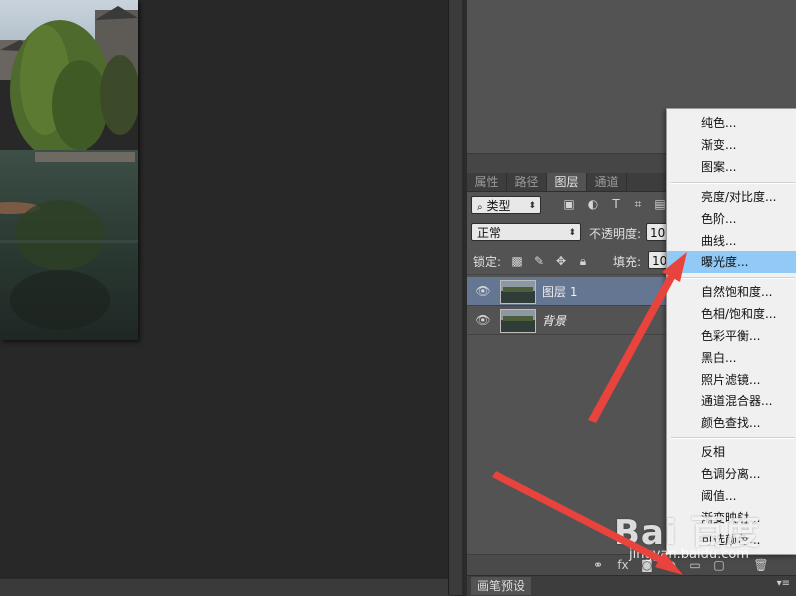 This screenshot has height=596, width=796. What do you see at coordinates (627, 262) in the screenshot?
I see `fill-label: 填充:` at bounding box center [627, 262].